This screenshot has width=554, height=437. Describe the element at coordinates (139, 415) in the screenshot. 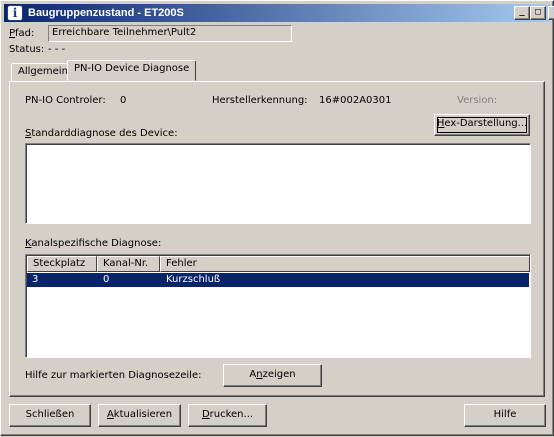

I see `refresh-button: Aktualisieren` at that location.